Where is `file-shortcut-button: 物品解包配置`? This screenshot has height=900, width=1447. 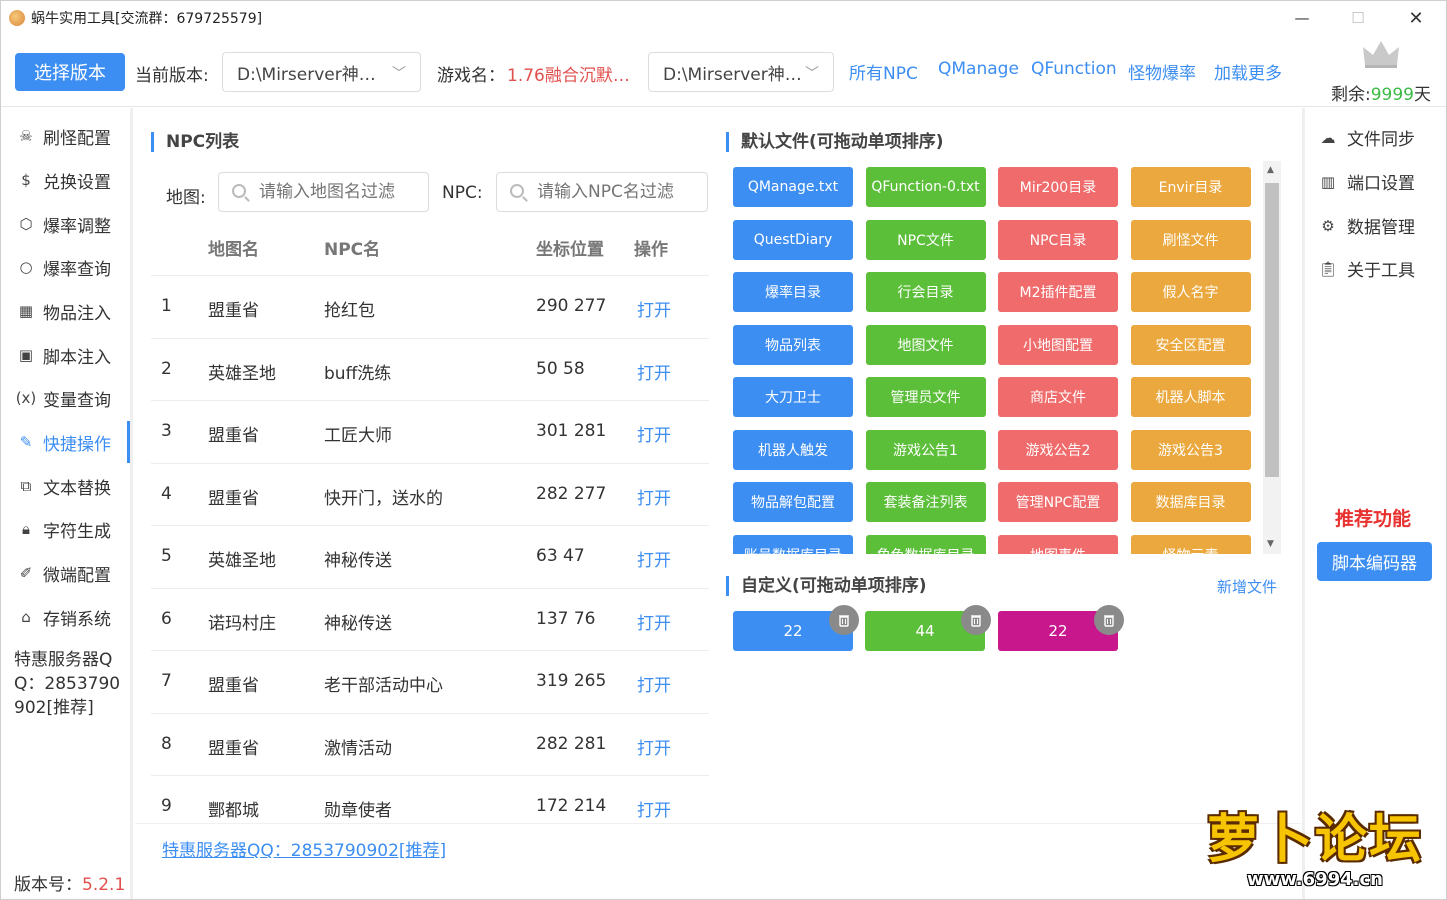 file-shortcut-button: 物品解包配置 is located at coordinates (793, 502).